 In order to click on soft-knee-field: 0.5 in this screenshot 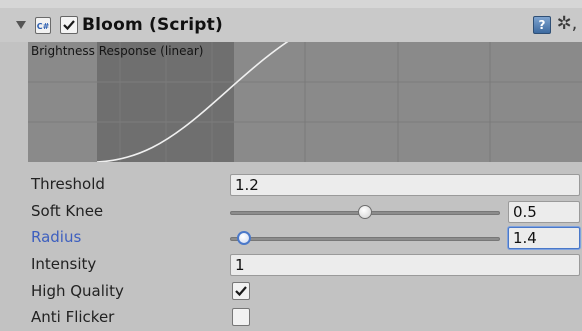, I will do `click(544, 212)`.